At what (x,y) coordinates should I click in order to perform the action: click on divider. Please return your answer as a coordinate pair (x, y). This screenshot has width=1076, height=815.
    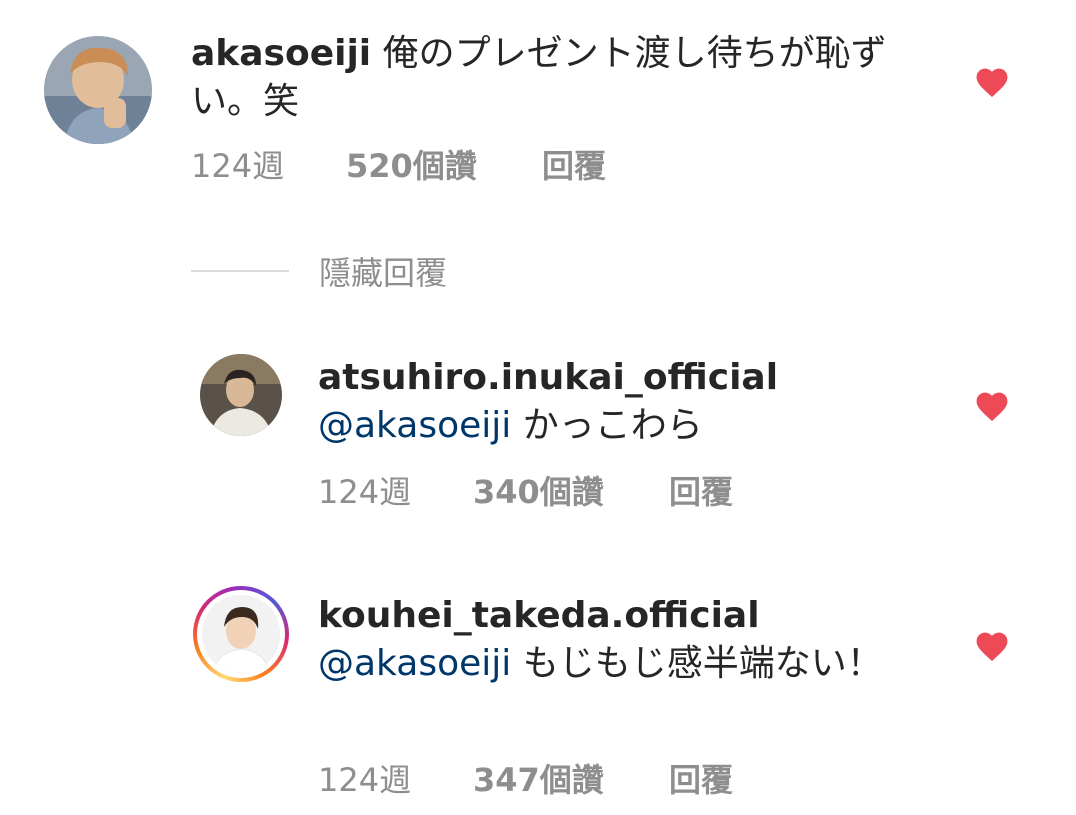
    Looking at the image, I should click on (240, 271).